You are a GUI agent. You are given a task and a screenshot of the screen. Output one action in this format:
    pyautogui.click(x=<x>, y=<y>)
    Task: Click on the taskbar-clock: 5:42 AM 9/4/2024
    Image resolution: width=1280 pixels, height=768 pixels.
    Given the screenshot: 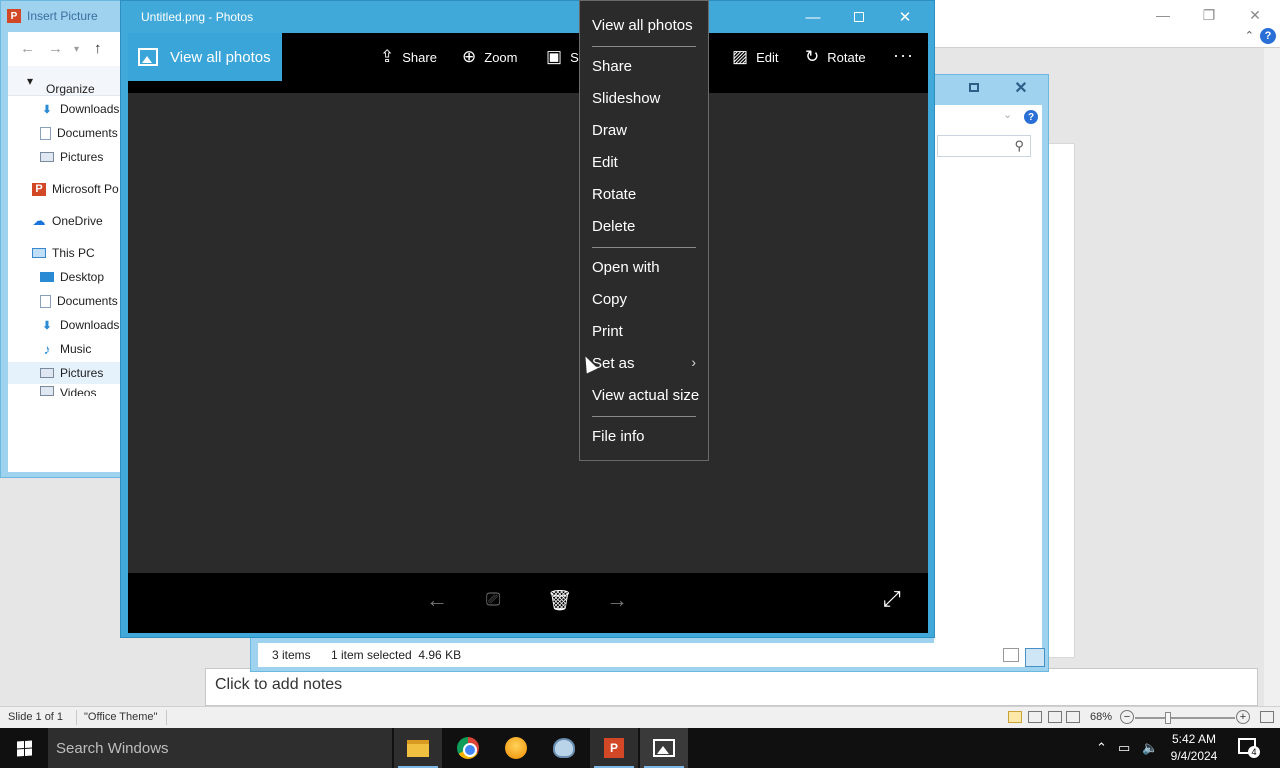 What is the action you would take?
    pyautogui.click(x=1194, y=748)
    